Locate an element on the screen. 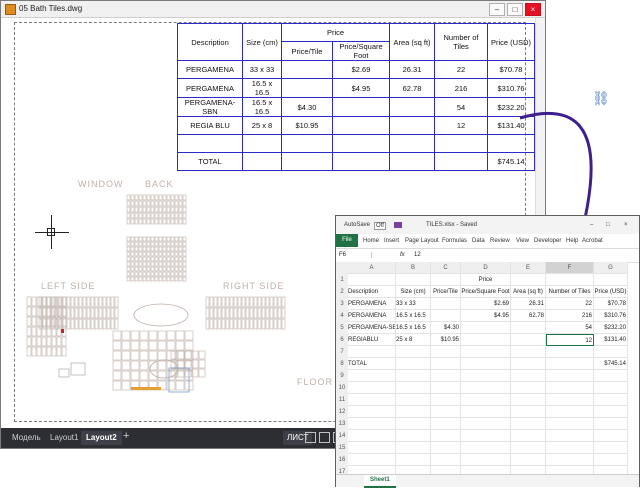  name-box: F6 is located at coordinates (355, 255).